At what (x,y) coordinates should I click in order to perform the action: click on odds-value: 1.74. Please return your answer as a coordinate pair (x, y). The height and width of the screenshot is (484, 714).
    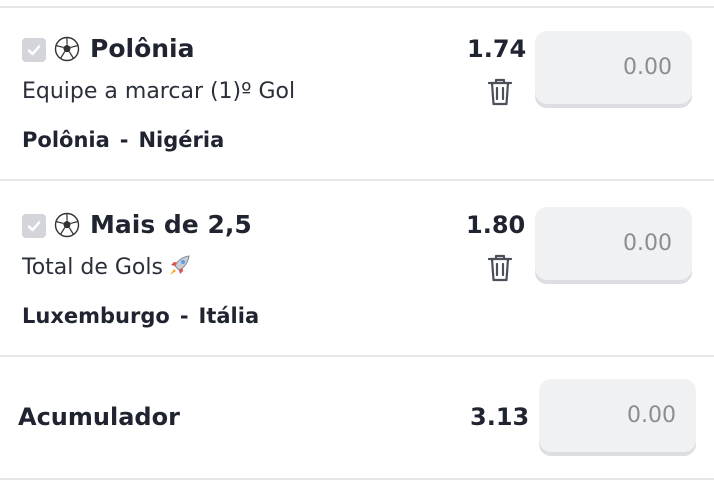
    Looking at the image, I should click on (497, 49).